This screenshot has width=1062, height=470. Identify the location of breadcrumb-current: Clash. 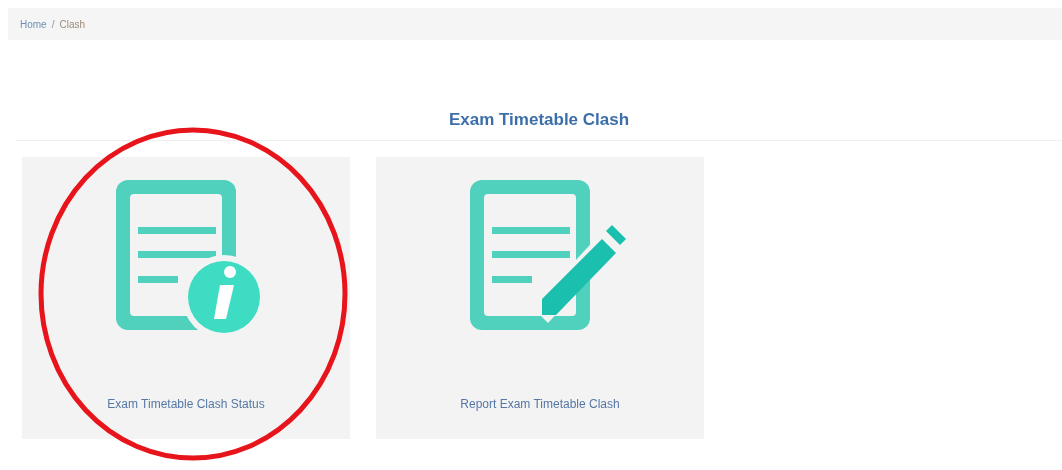
(72, 24).